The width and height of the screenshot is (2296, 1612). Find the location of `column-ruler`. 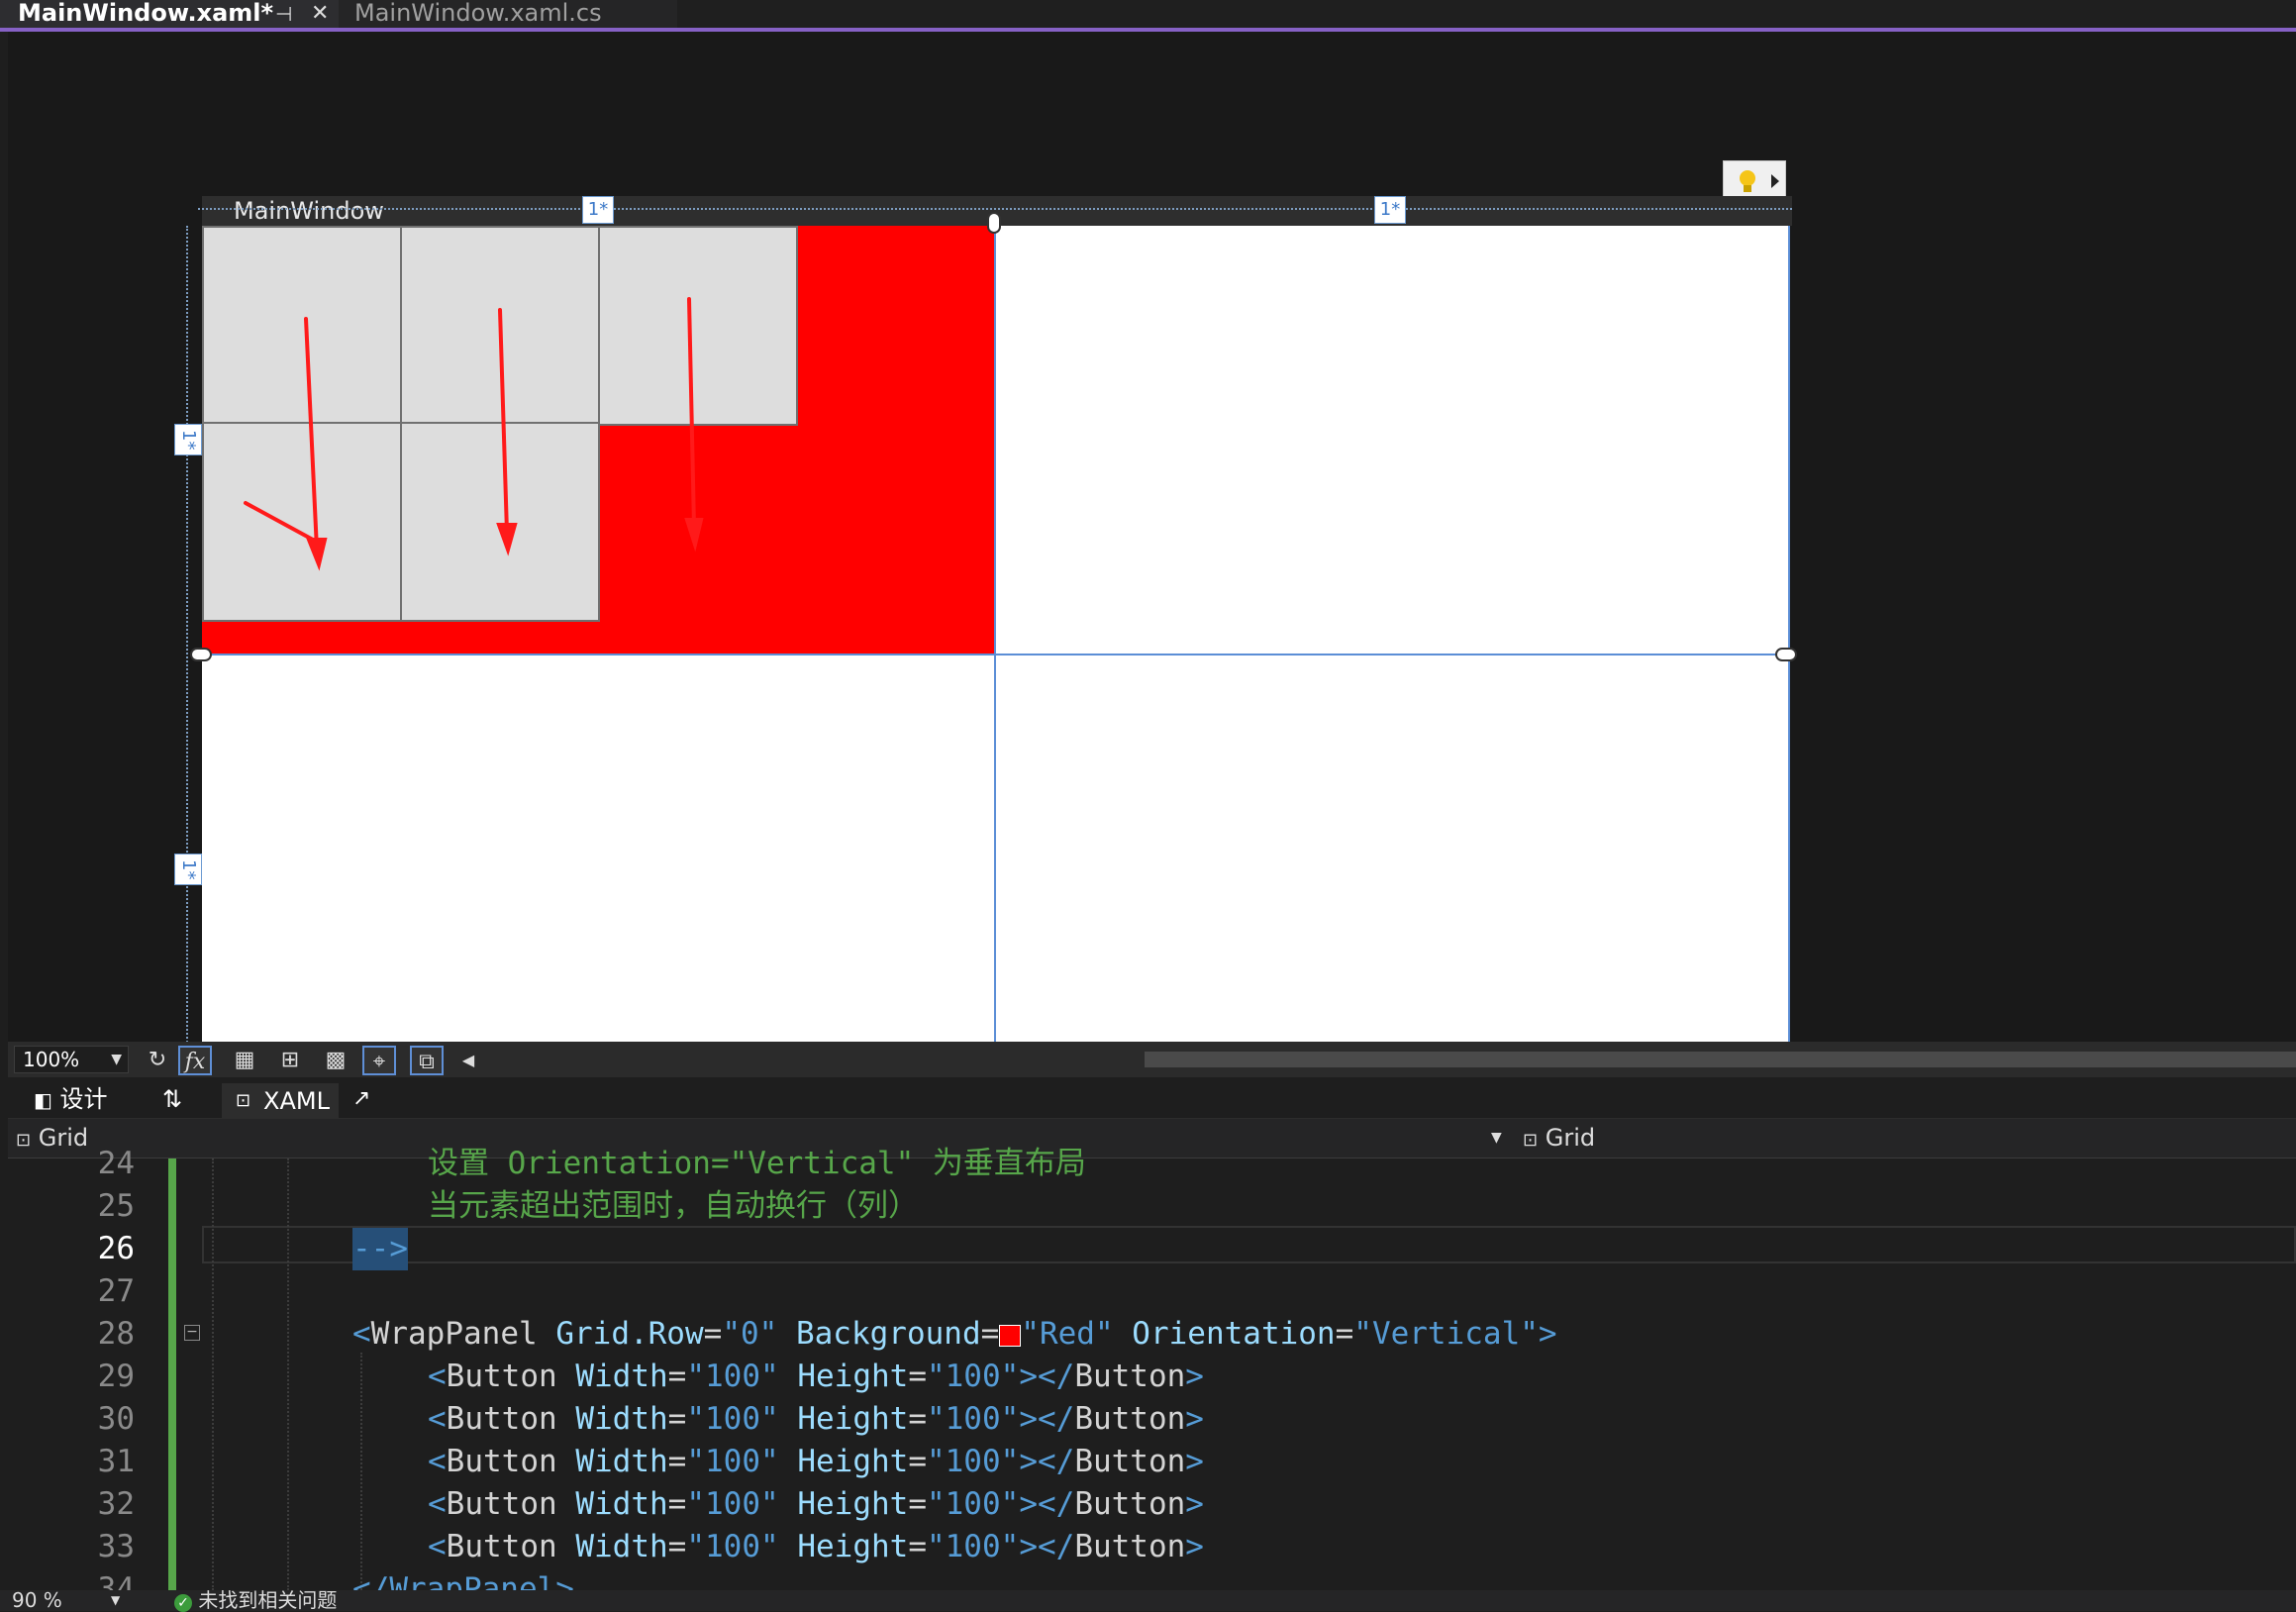

column-ruler is located at coordinates (995, 209).